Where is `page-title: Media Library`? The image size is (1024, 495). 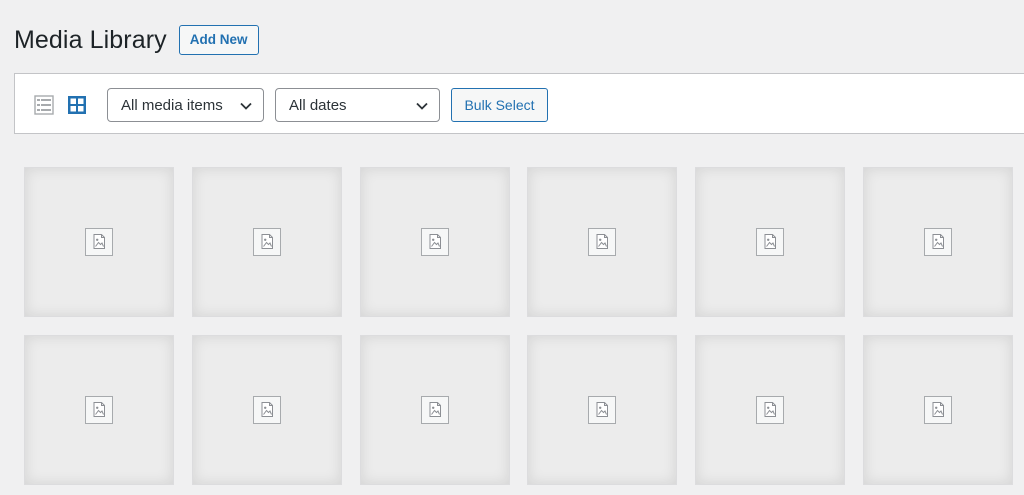 page-title: Media Library is located at coordinates (90, 40).